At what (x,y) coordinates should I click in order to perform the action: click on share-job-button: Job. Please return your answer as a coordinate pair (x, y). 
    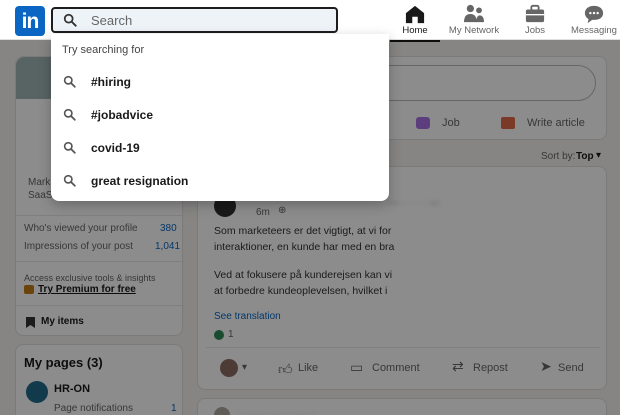
    Looking at the image, I should click on (451, 123).